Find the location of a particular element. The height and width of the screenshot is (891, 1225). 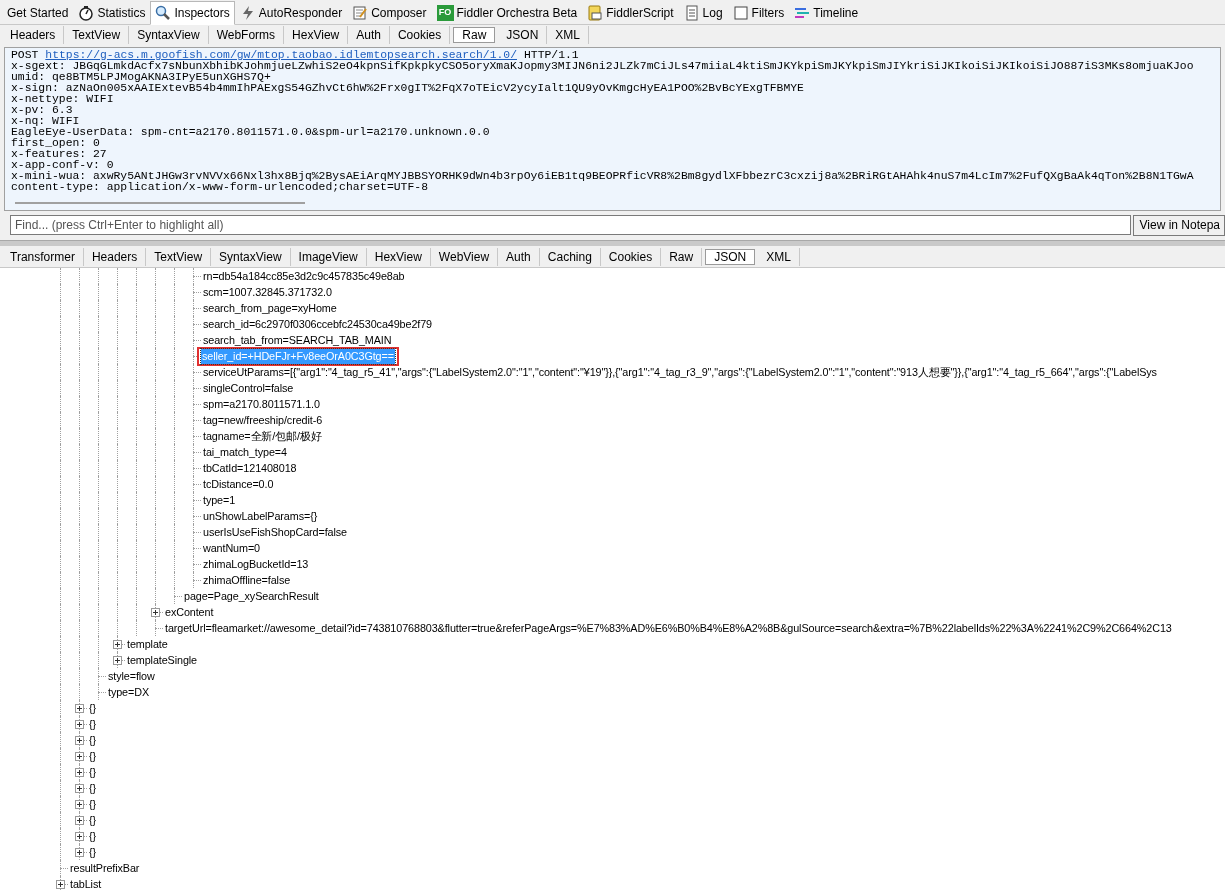

tree-node-label: serviceUtParams=[{"arg1":"4_tag_r5_41","args":{"LabelSystem2.0":"1","content":"¥19"}},{"arg1":"4_tag_r3_9","args":{"LabelSystem2.0":"1","content":"913人想要"}},{"arg1":"4_tag_r5_664","args":{"LabelSys is located at coordinates (680, 372).